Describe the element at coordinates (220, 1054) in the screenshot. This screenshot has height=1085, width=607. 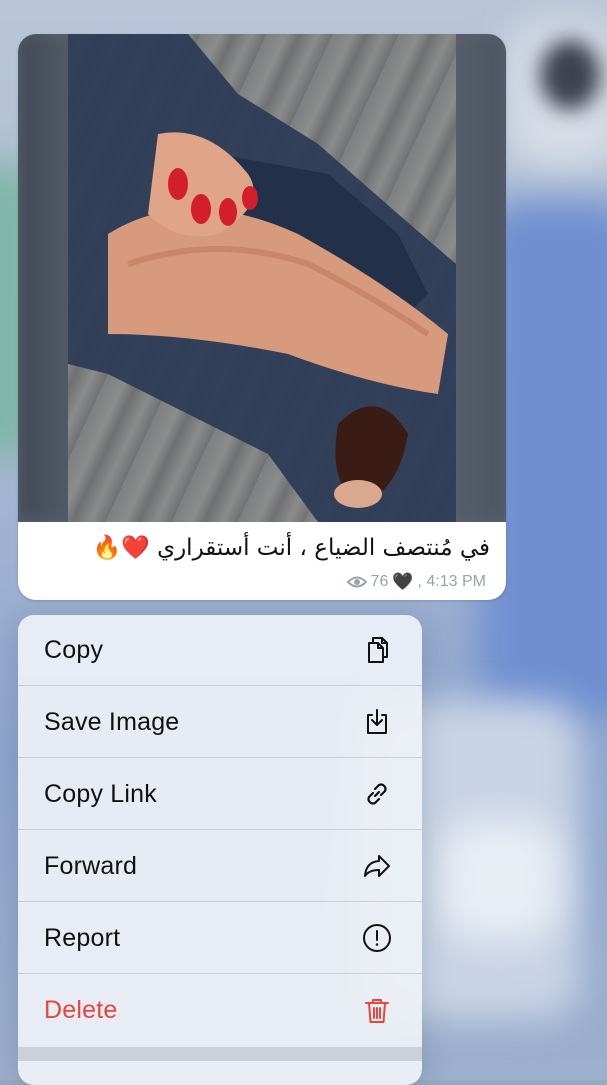
I see `menu-separator` at that location.